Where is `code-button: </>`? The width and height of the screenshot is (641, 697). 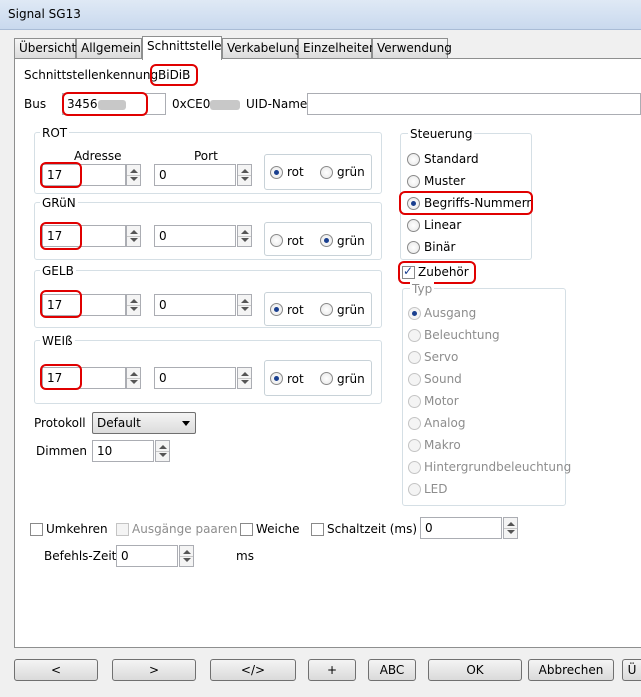 code-button: </> is located at coordinates (253, 670).